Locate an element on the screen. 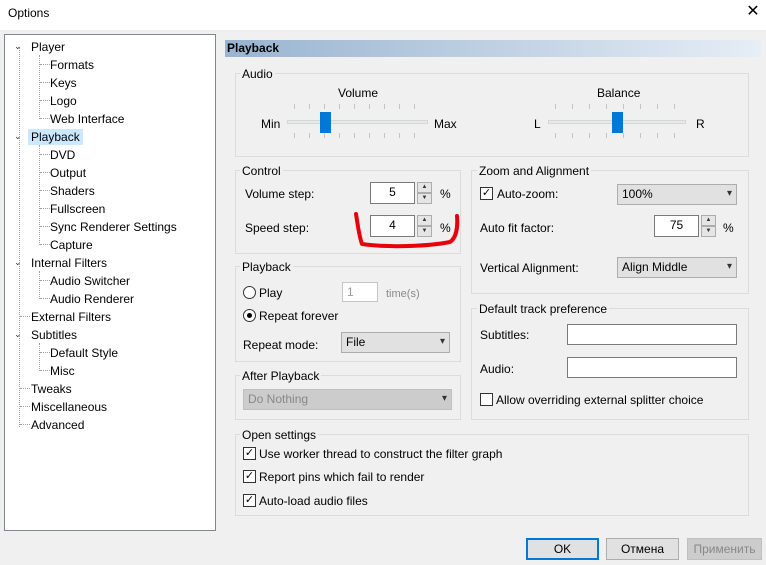 The image size is (766, 565). vertical-alignment-select: Align Middle ▾ is located at coordinates (677, 267).